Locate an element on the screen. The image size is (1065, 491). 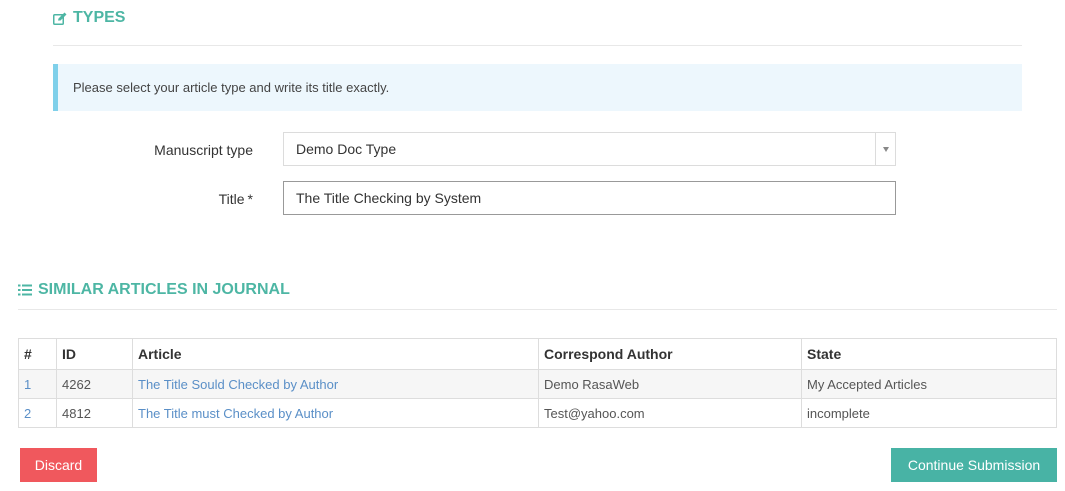
column-header-id: ID is located at coordinates (94, 354).